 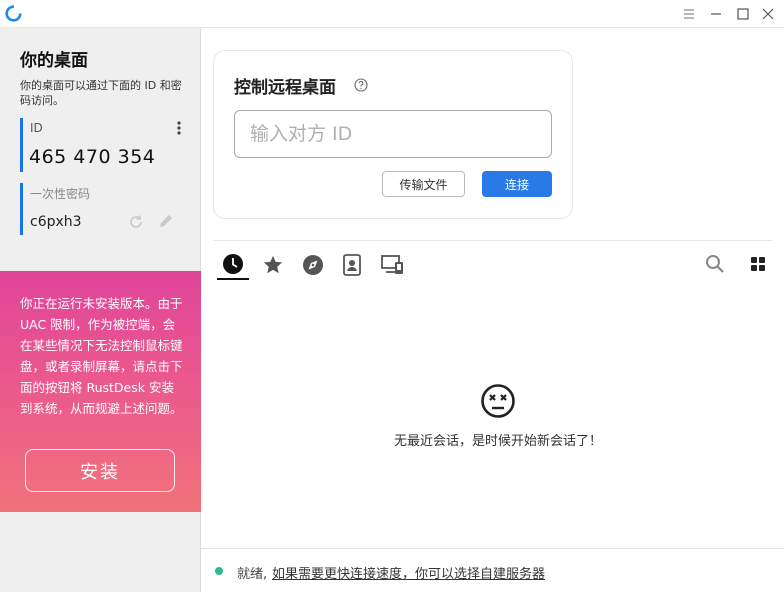 I want to click on search-icon, so click(x=715, y=264).